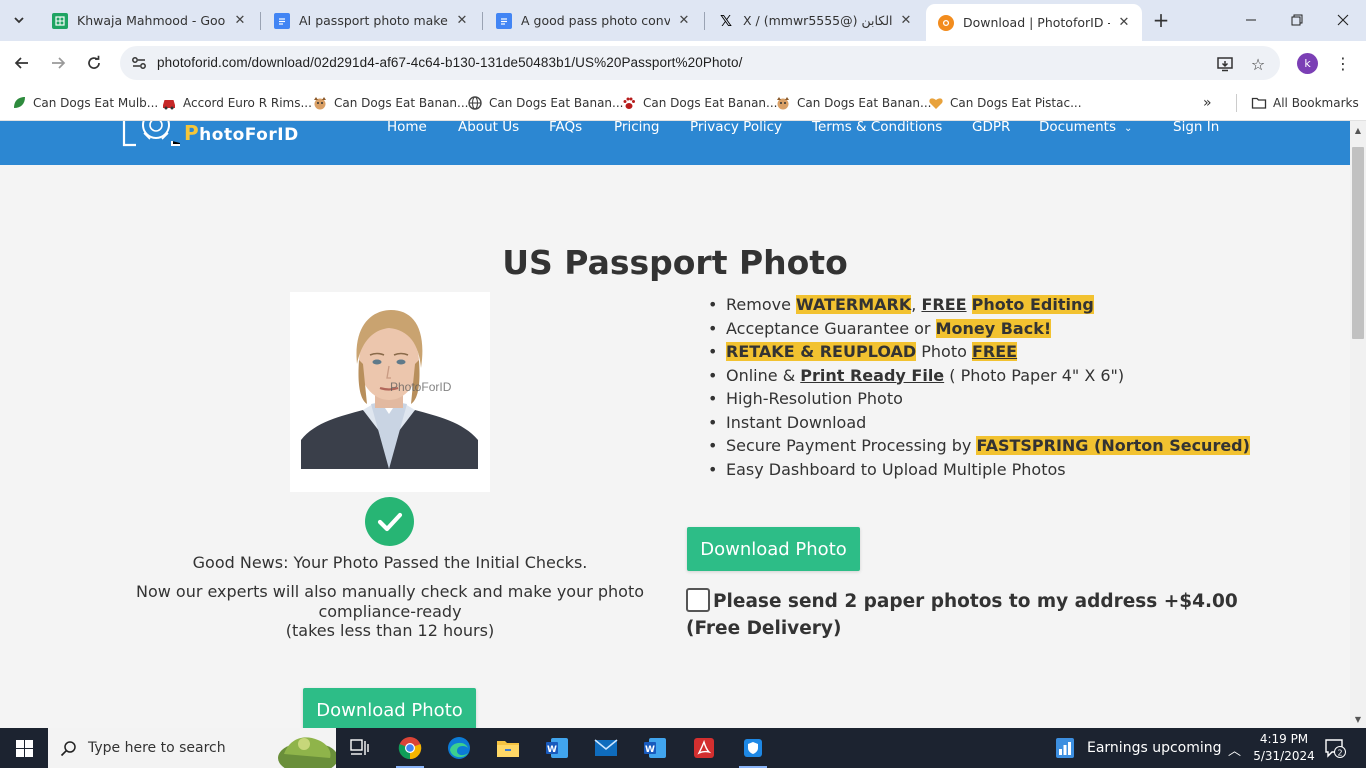 The height and width of the screenshot is (768, 1366). I want to click on scroll-down-icon: ▼, so click(1358, 719).